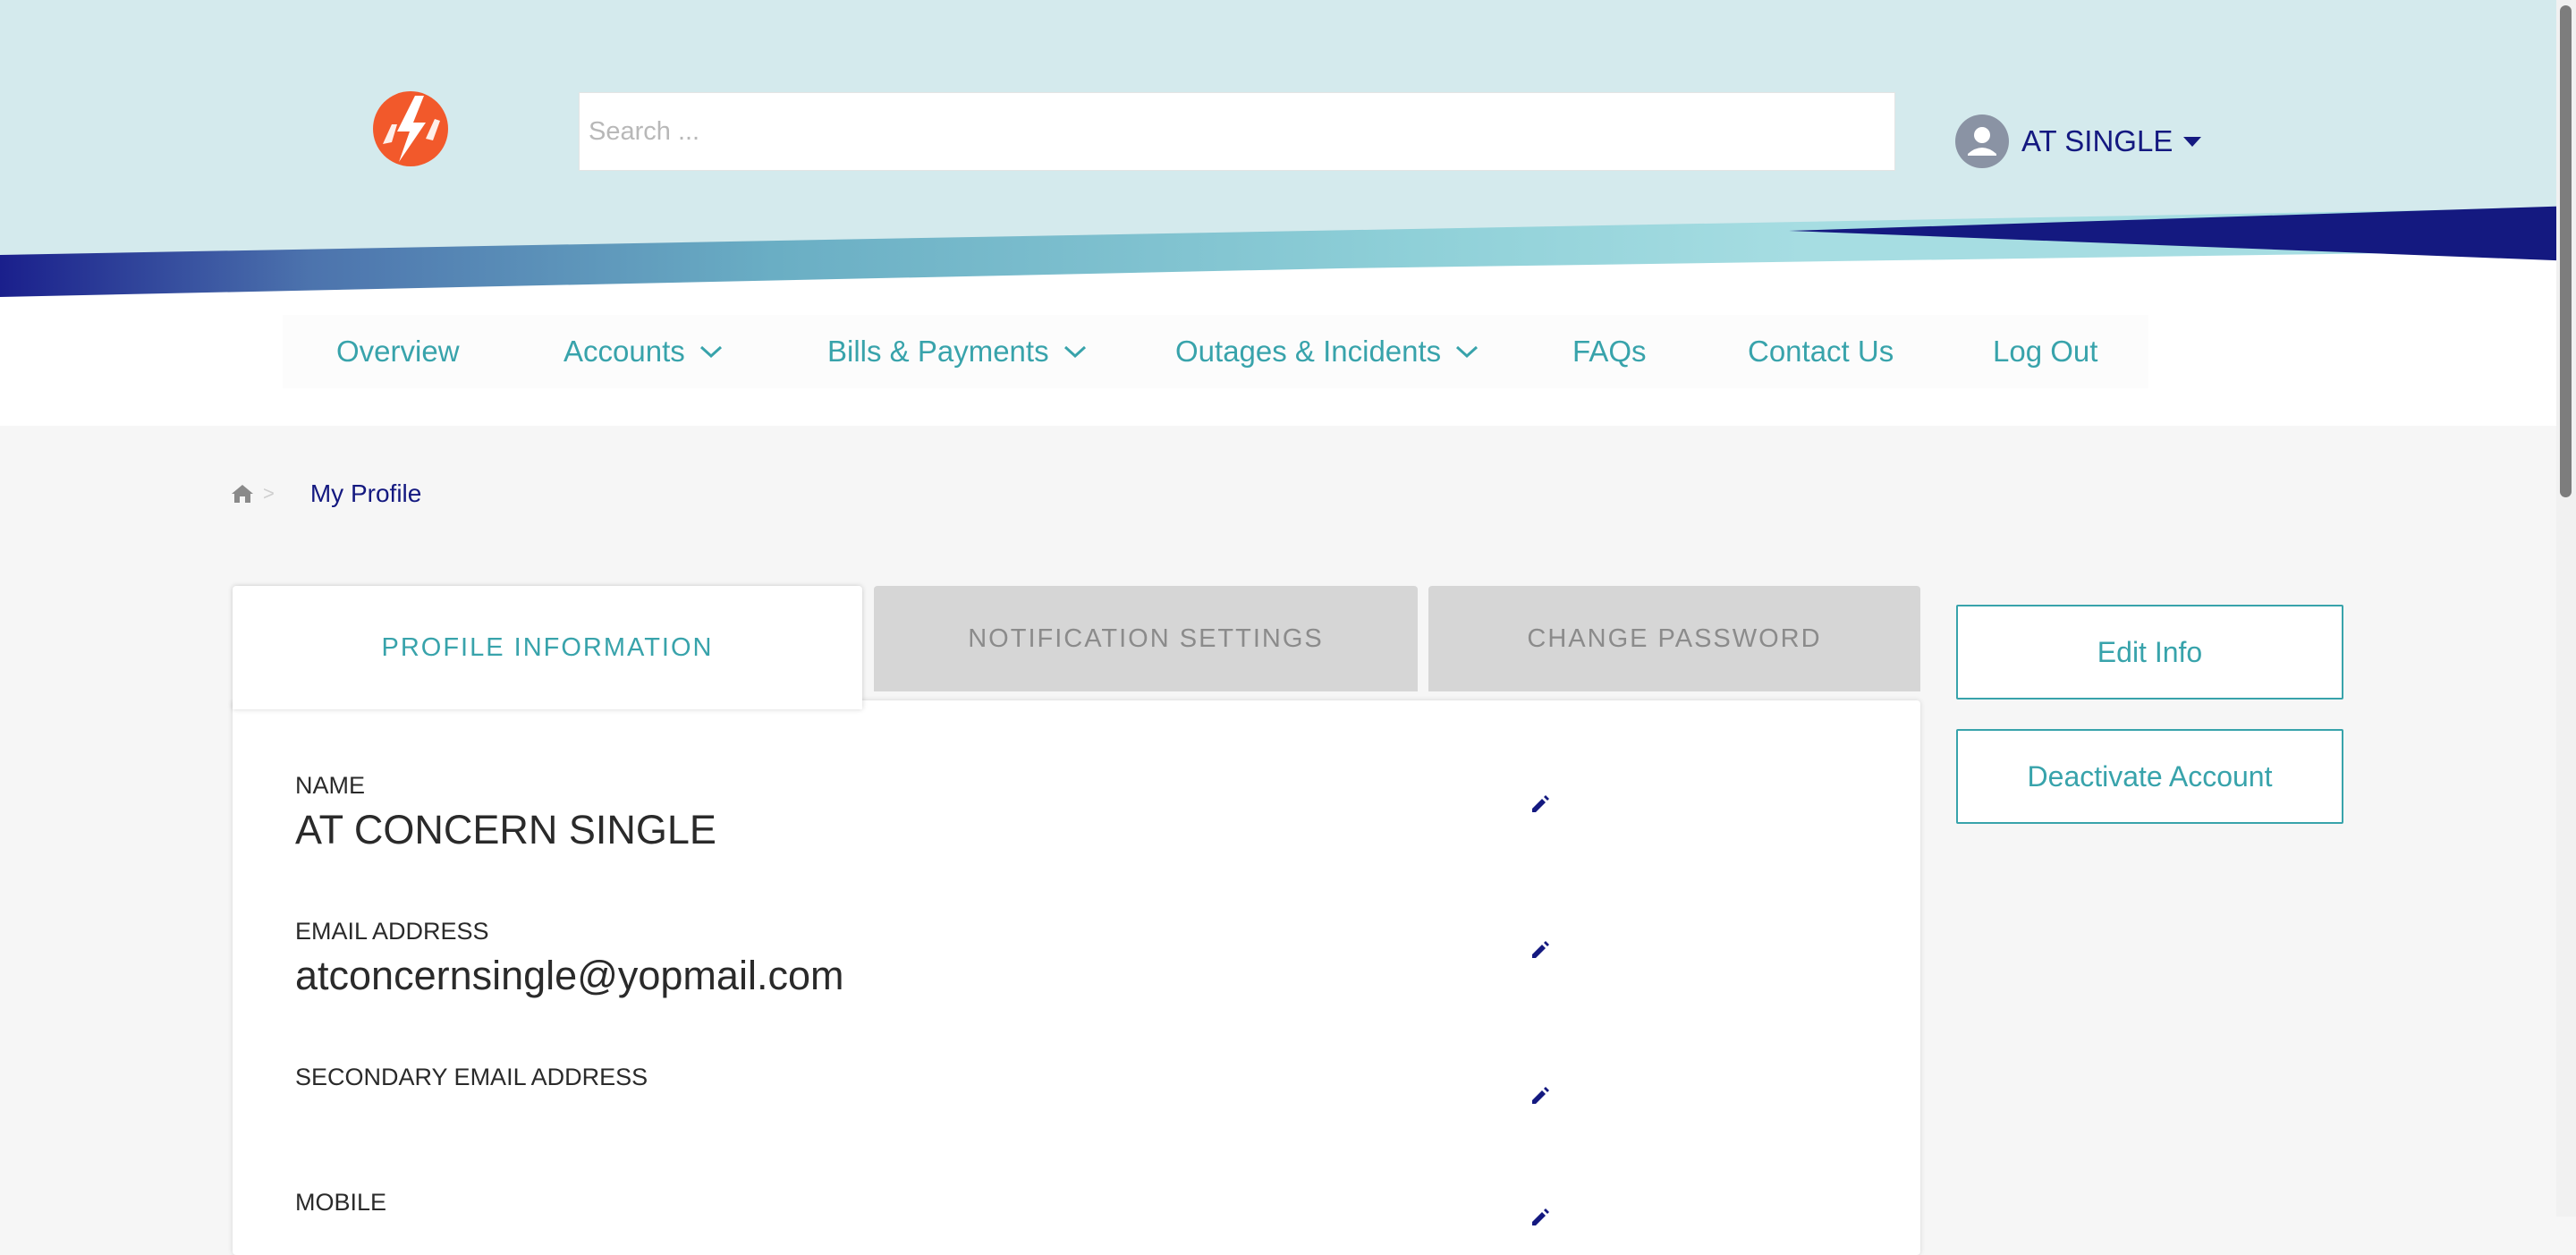  I want to click on nav-accounts: Accounts, so click(643, 351).